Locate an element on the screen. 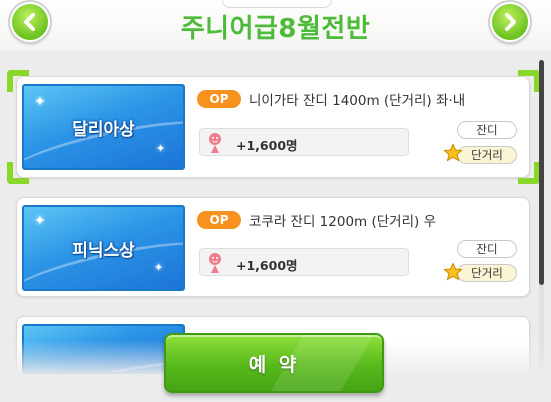  chevron-left-icon is located at coordinates (29, 22).